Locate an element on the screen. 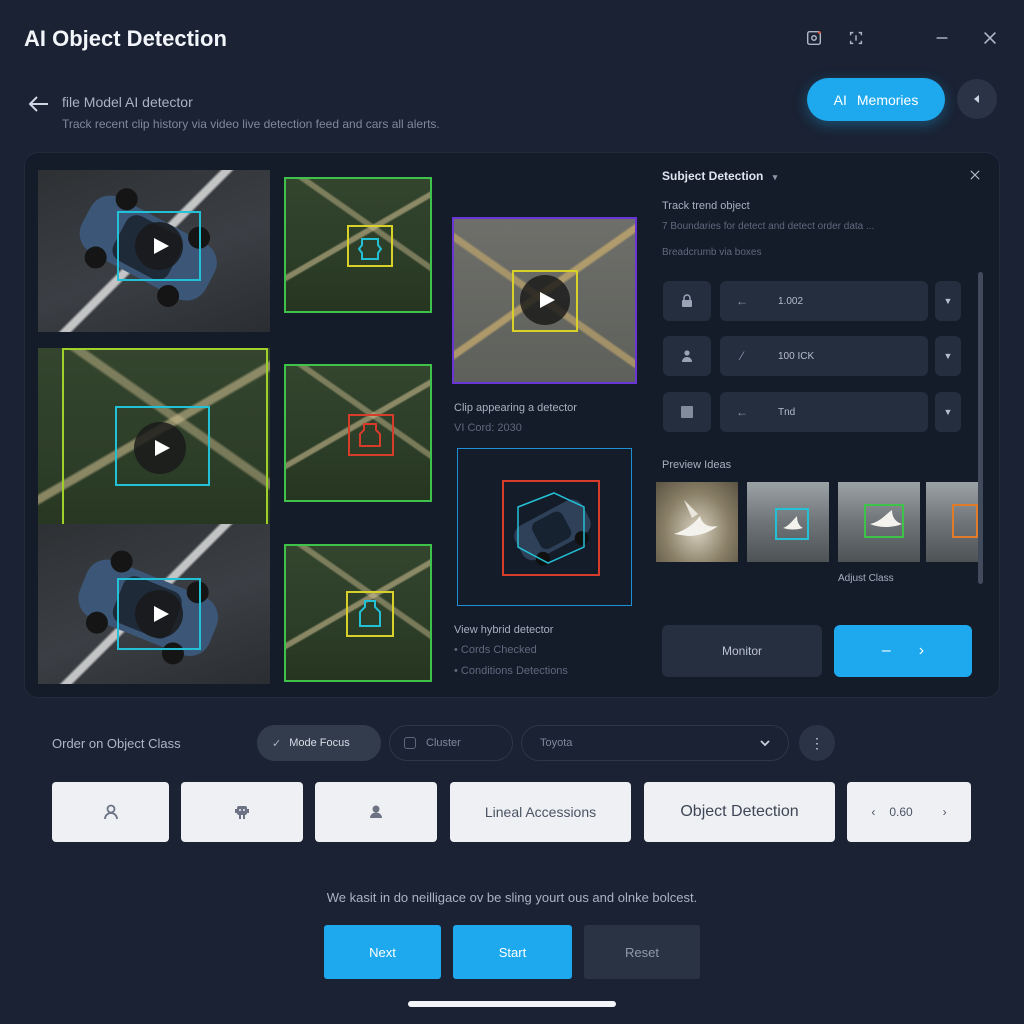  person-icon is located at coordinates (687, 356).